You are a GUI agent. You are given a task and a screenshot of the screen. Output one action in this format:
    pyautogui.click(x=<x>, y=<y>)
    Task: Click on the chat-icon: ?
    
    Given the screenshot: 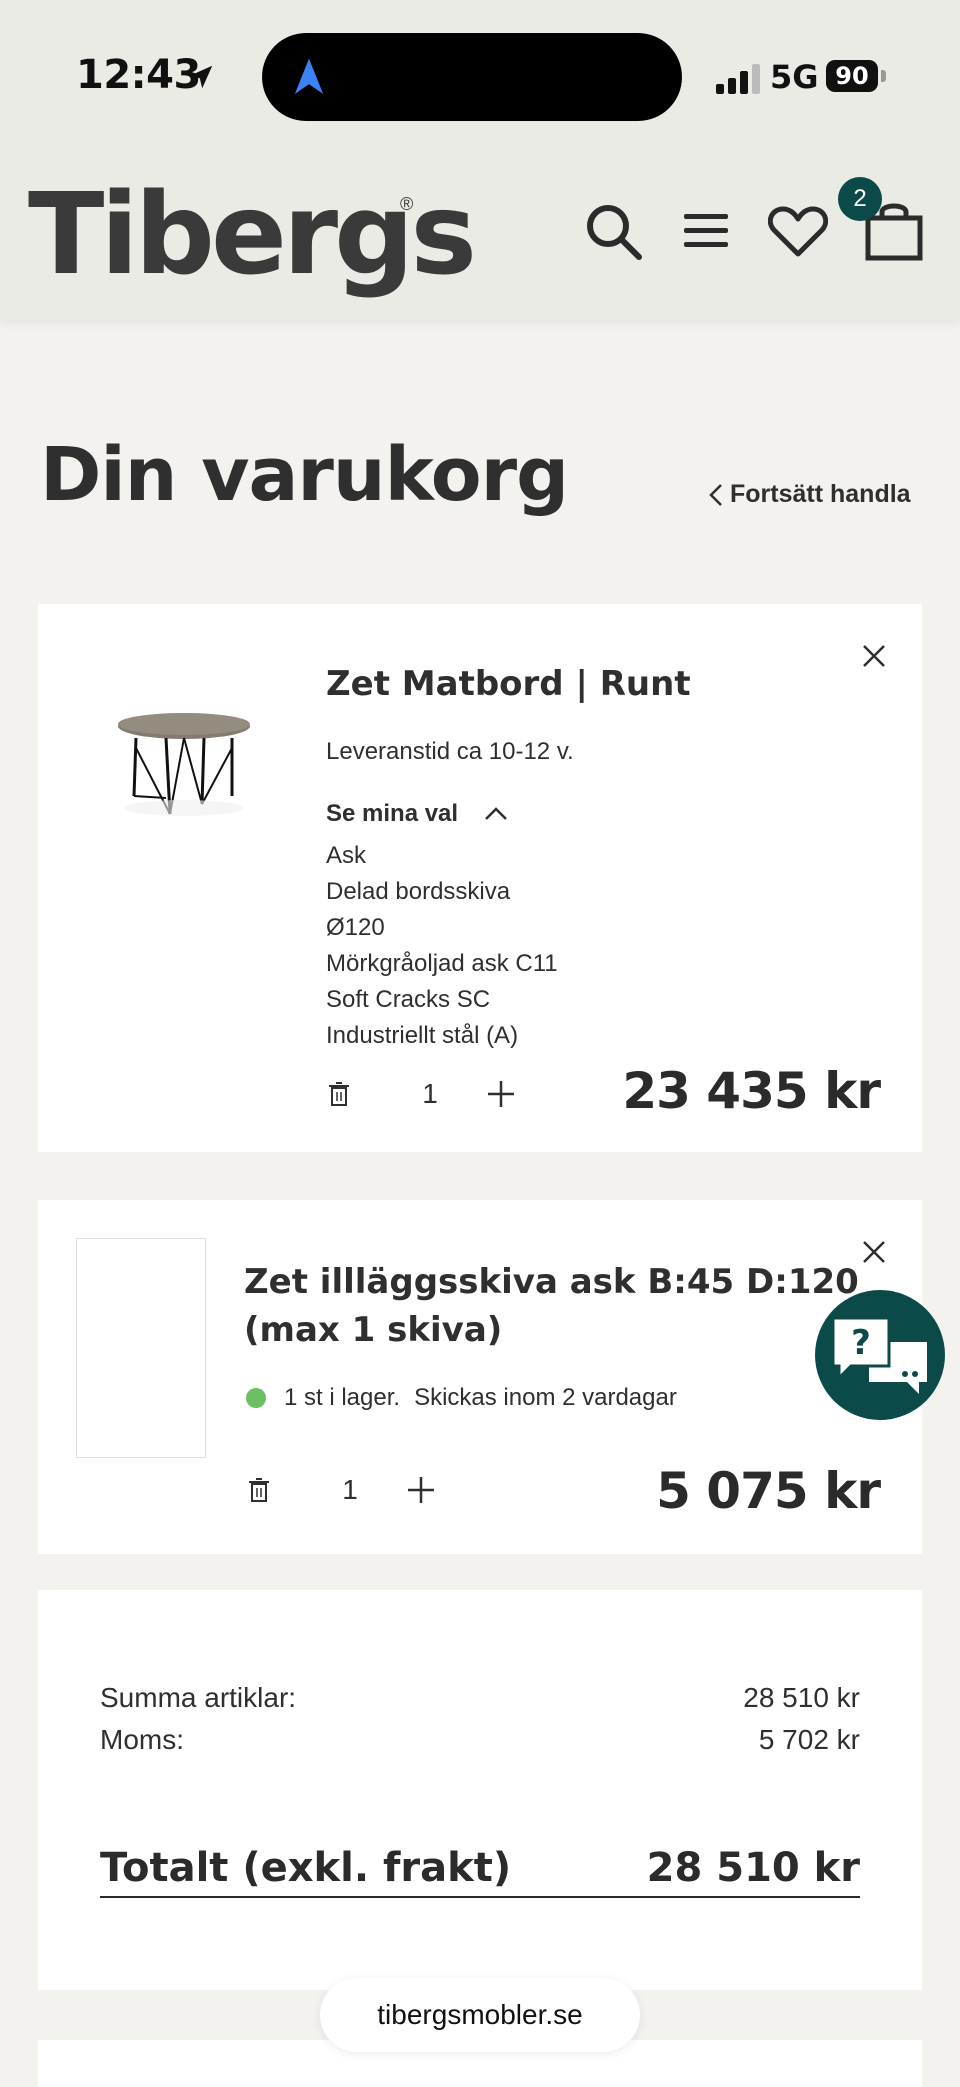 What is the action you would take?
    pyautogui.click(x=879, y=1355)
    